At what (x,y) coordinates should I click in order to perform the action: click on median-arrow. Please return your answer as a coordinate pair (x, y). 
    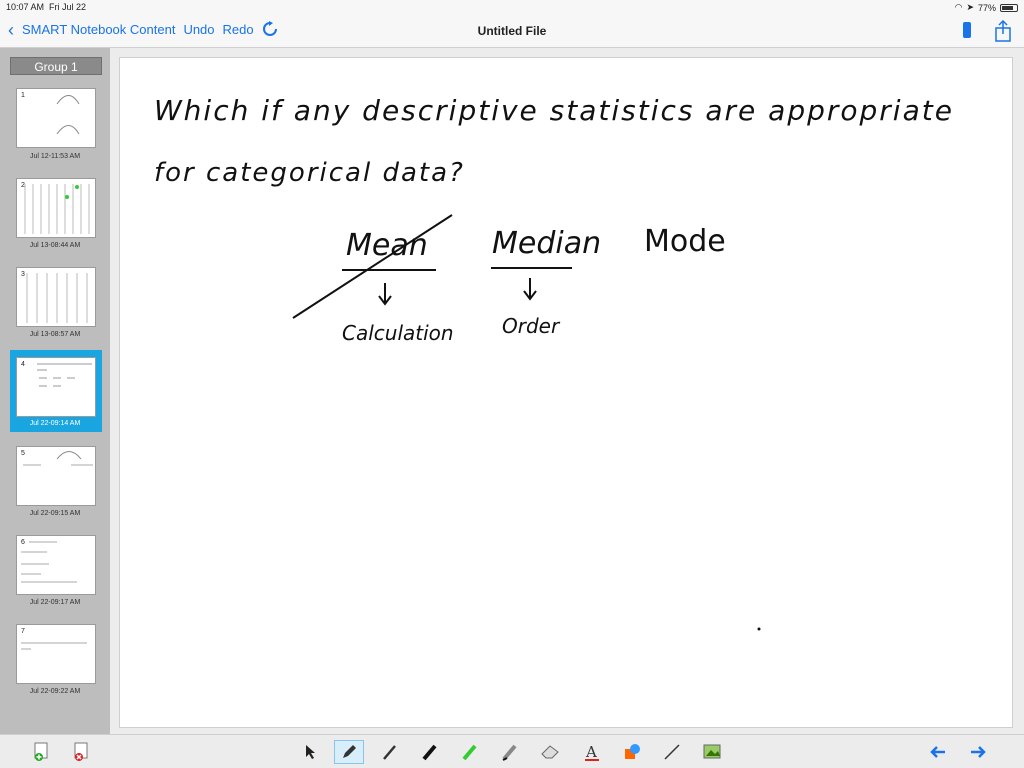
    Looking at the image, I should click on (530, 289).